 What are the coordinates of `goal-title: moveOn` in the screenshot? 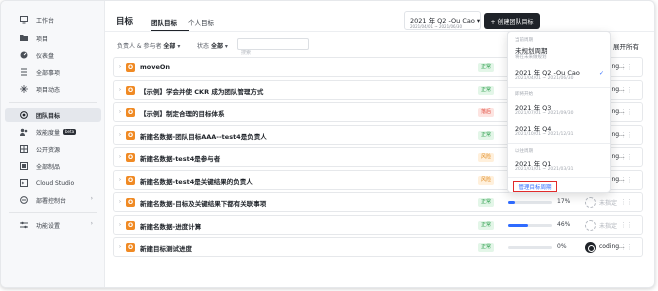 It's located at (155, 67).